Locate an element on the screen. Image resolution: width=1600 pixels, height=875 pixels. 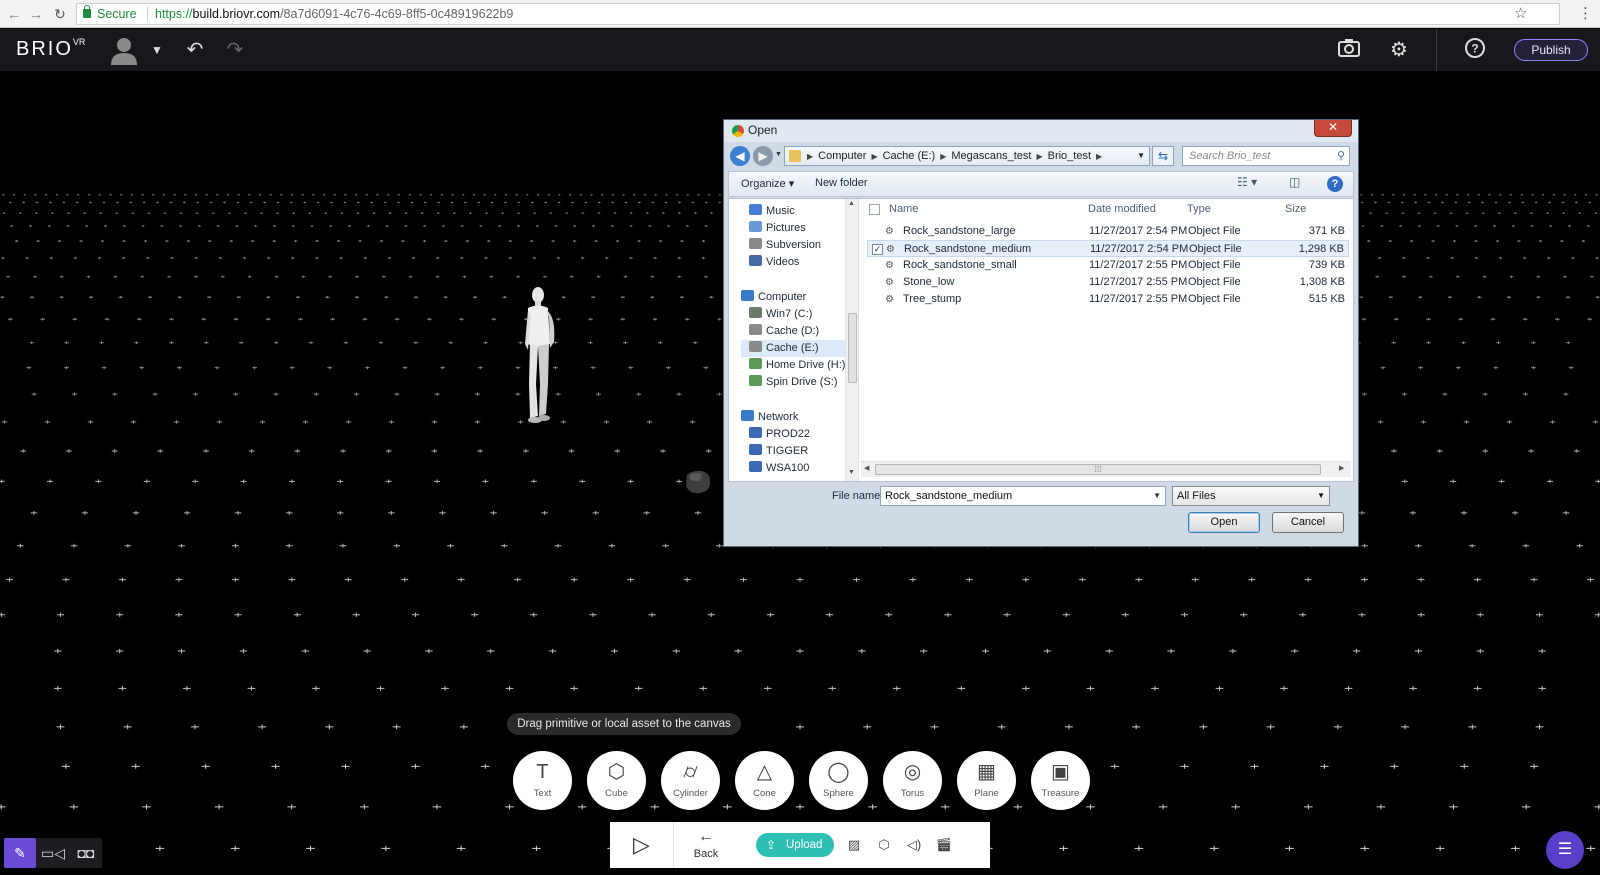
nav-item: TIGGER is located at coordinates (793, 451).